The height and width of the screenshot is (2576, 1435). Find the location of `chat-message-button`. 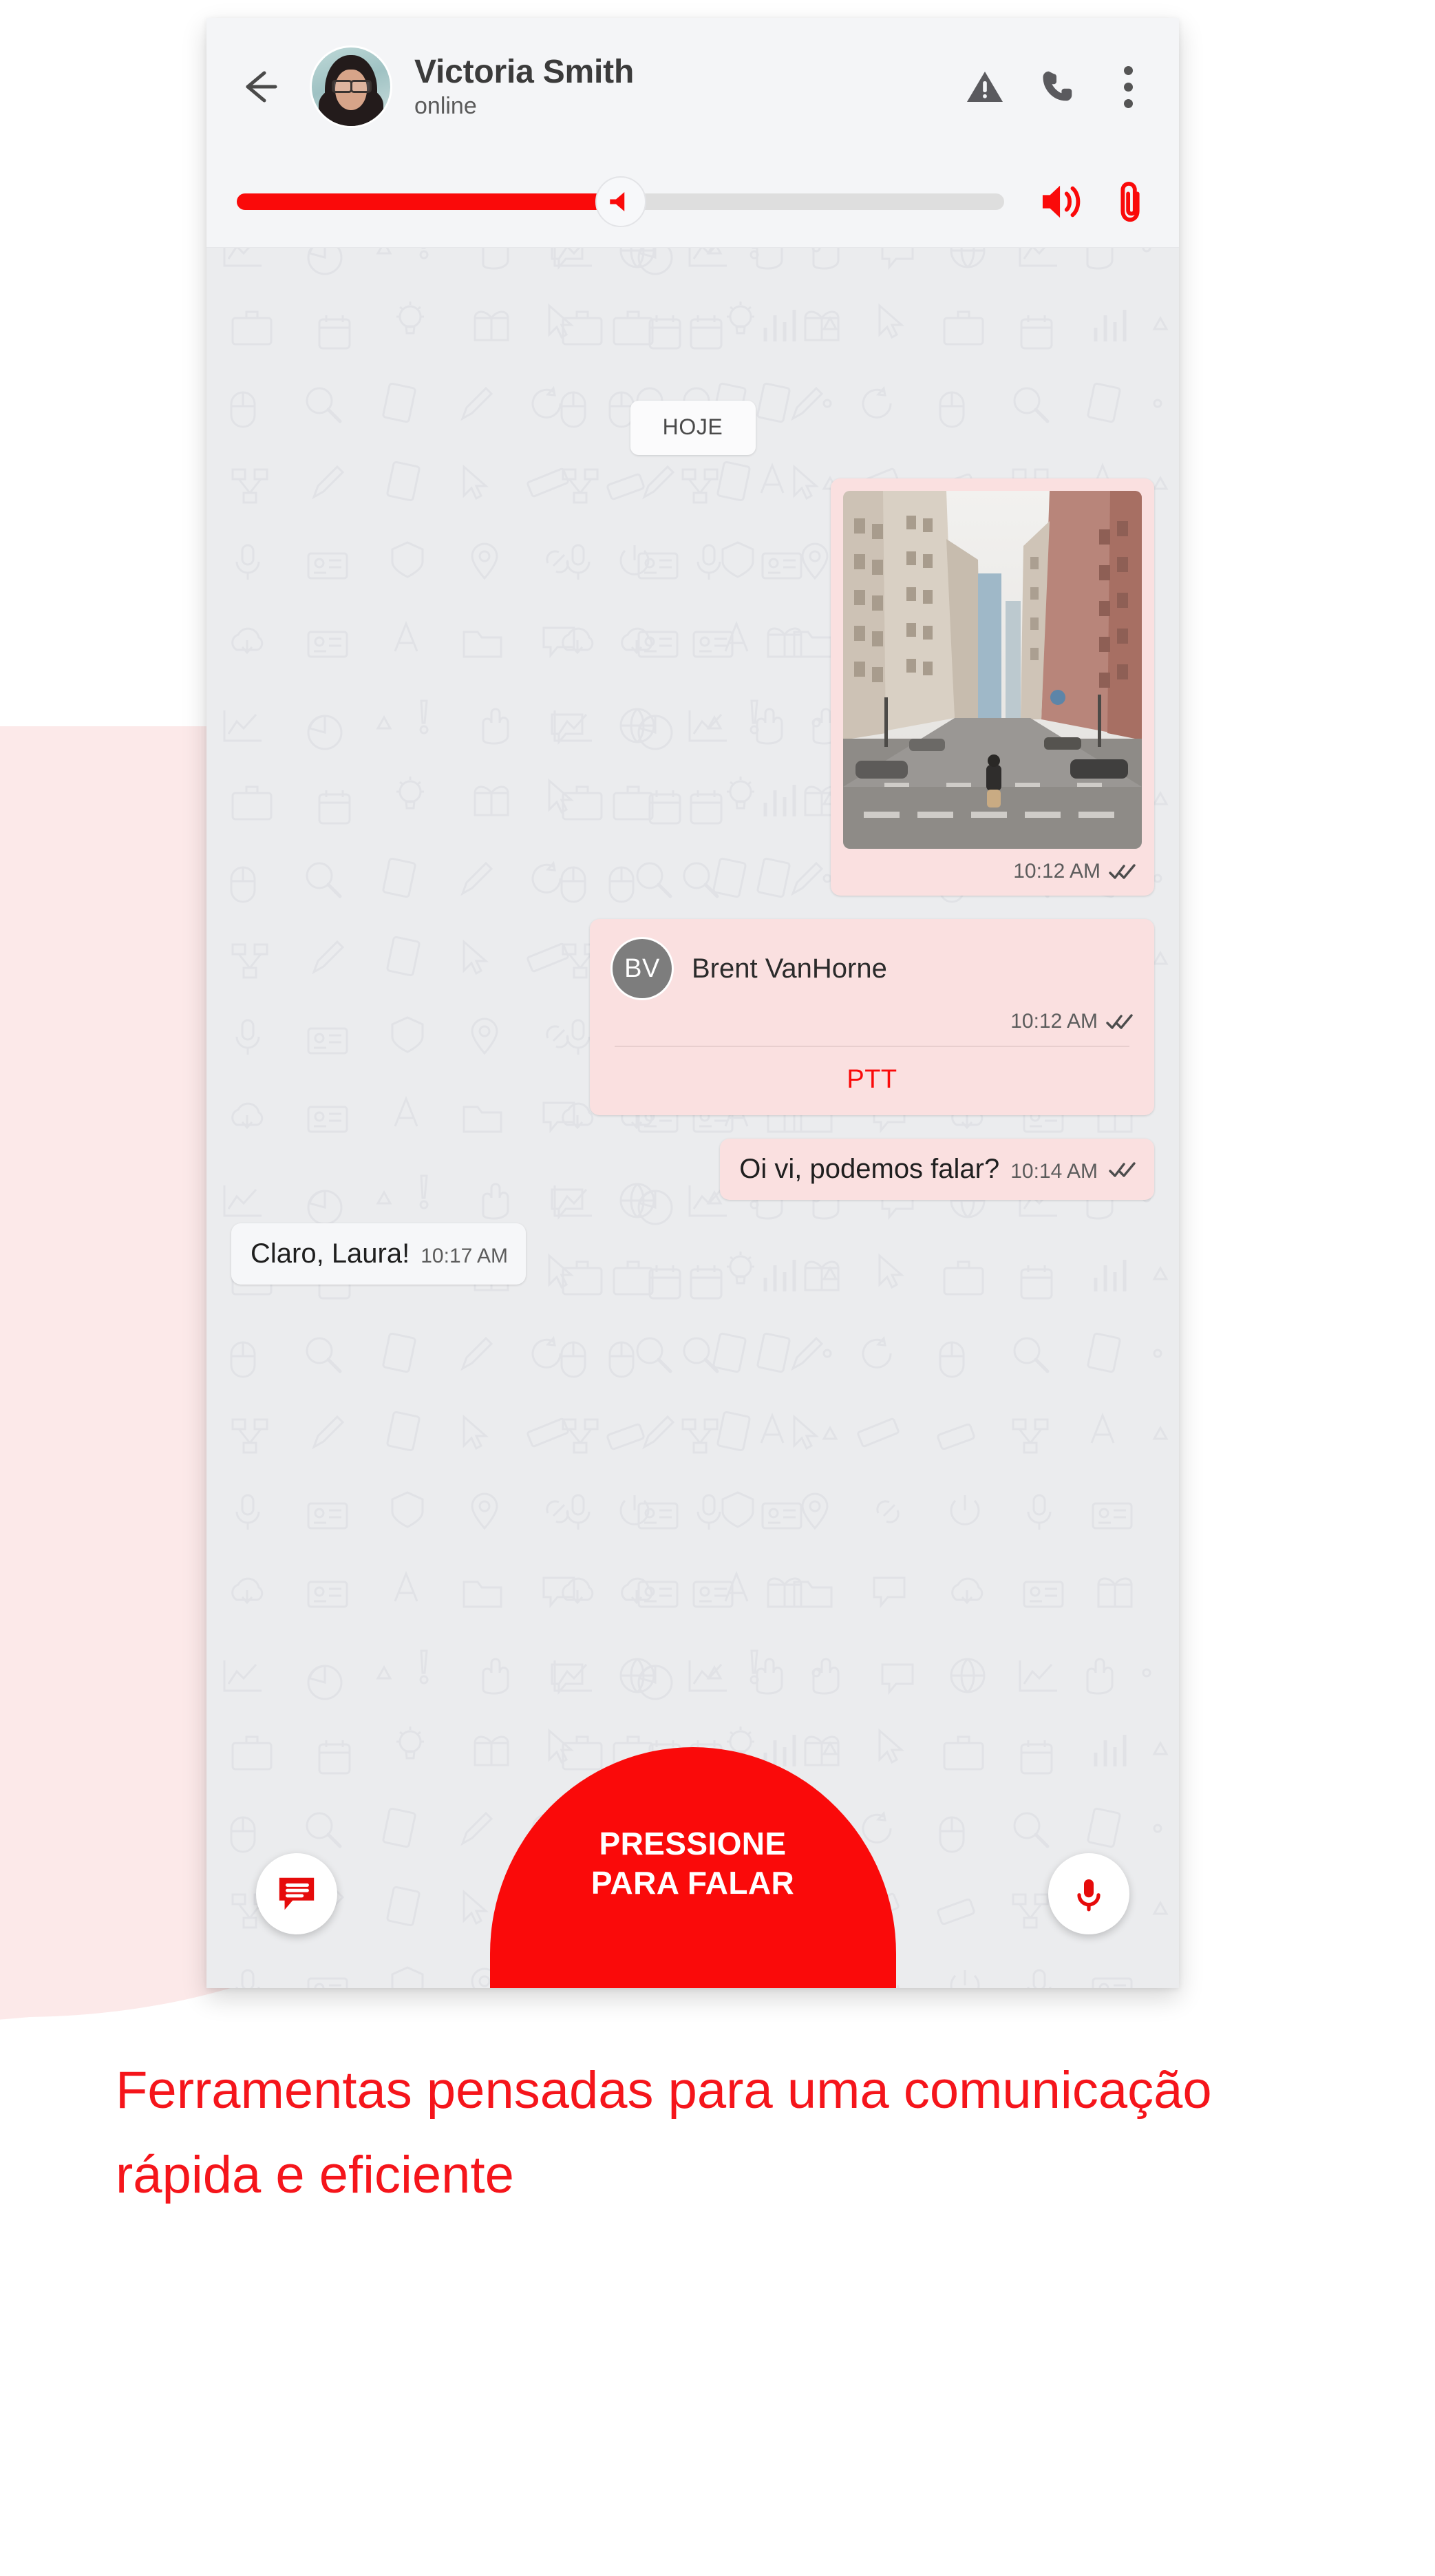

chat-message-button is located at coordinates (296, 1894).